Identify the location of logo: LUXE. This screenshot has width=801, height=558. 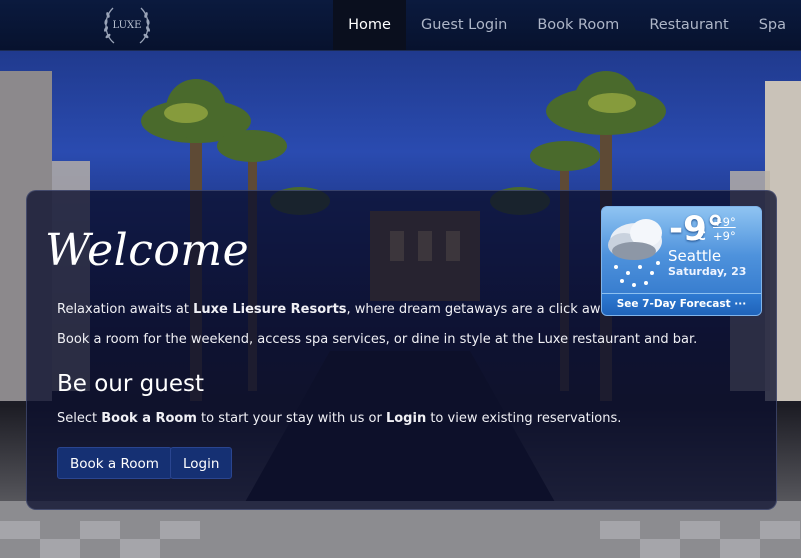
(127, 25).